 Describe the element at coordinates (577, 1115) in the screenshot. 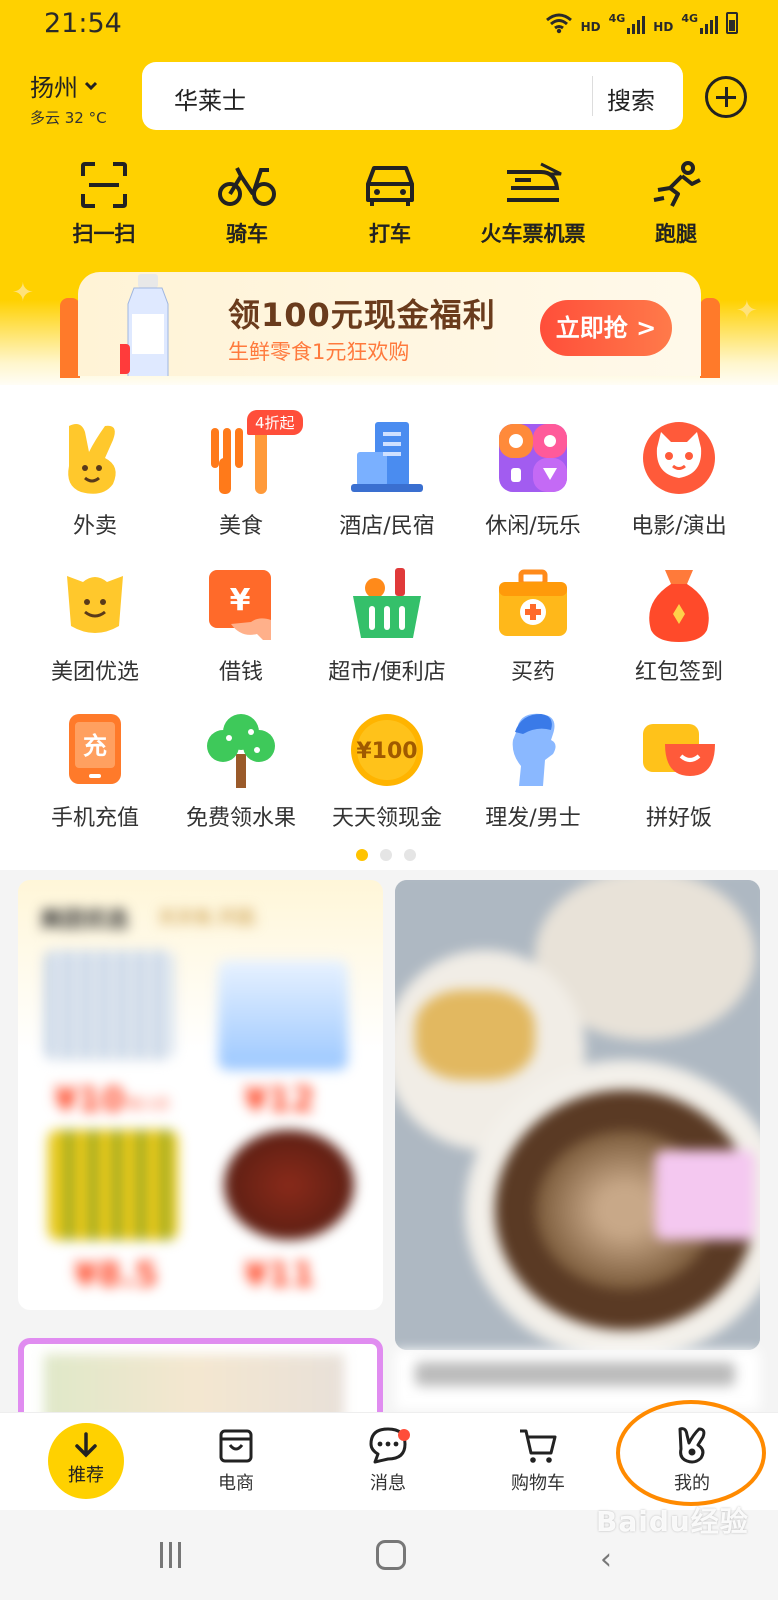

I see `food-photo-card` at that location.